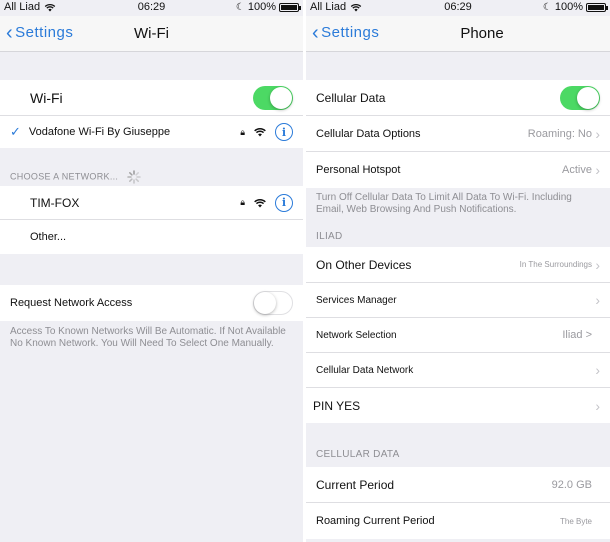 This screenshot has width=610, height=542. I want to click on wifi-group: Wi-Fi ✓ Vodafone Wi-Fi By Giuseppe 🔒︎ i, so click(151, 114).